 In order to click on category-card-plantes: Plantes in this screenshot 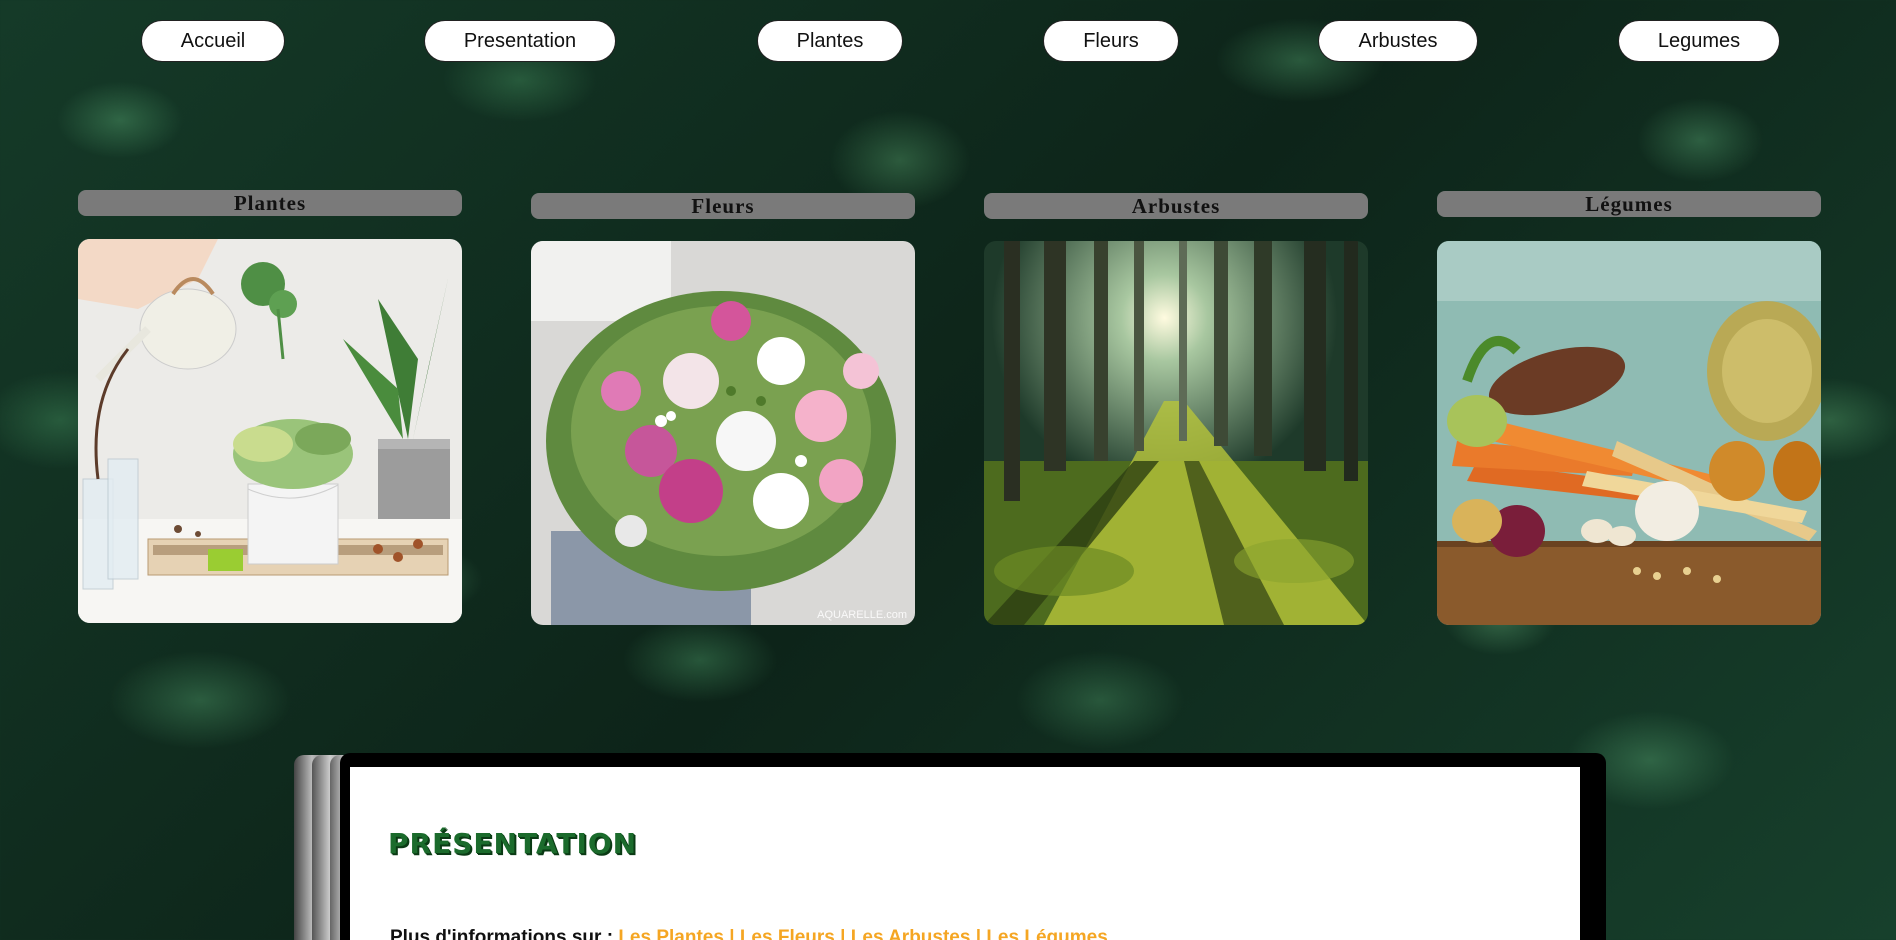, I will do `click(270, 406)`.